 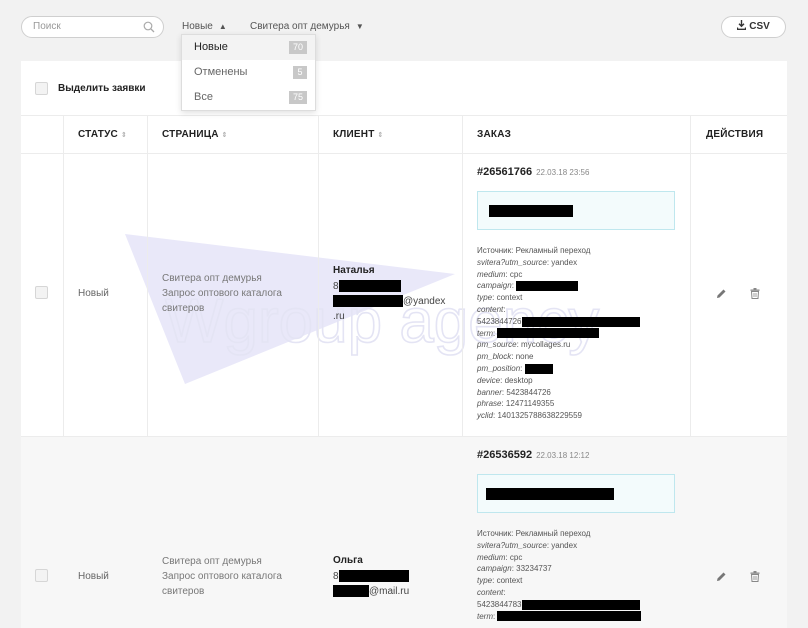 I want to click on count-badge: 75, so click(x=297, y=97).